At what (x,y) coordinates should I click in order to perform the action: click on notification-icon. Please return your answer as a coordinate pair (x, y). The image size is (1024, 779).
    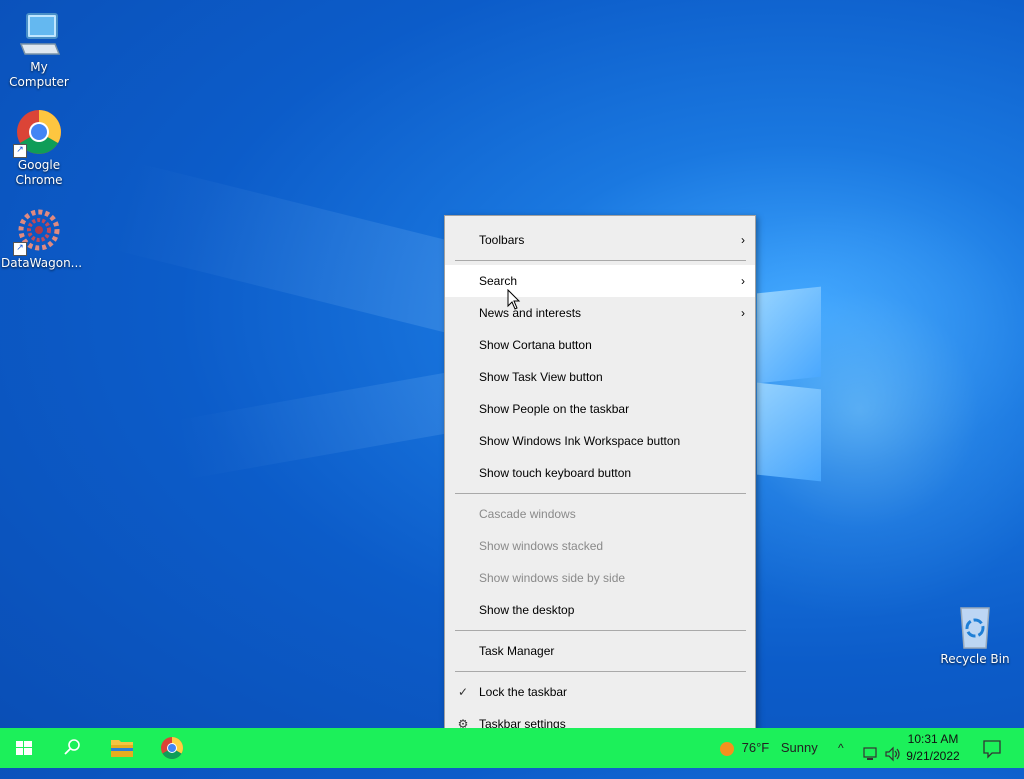
    Looking at the image, I should click on (992, 749).